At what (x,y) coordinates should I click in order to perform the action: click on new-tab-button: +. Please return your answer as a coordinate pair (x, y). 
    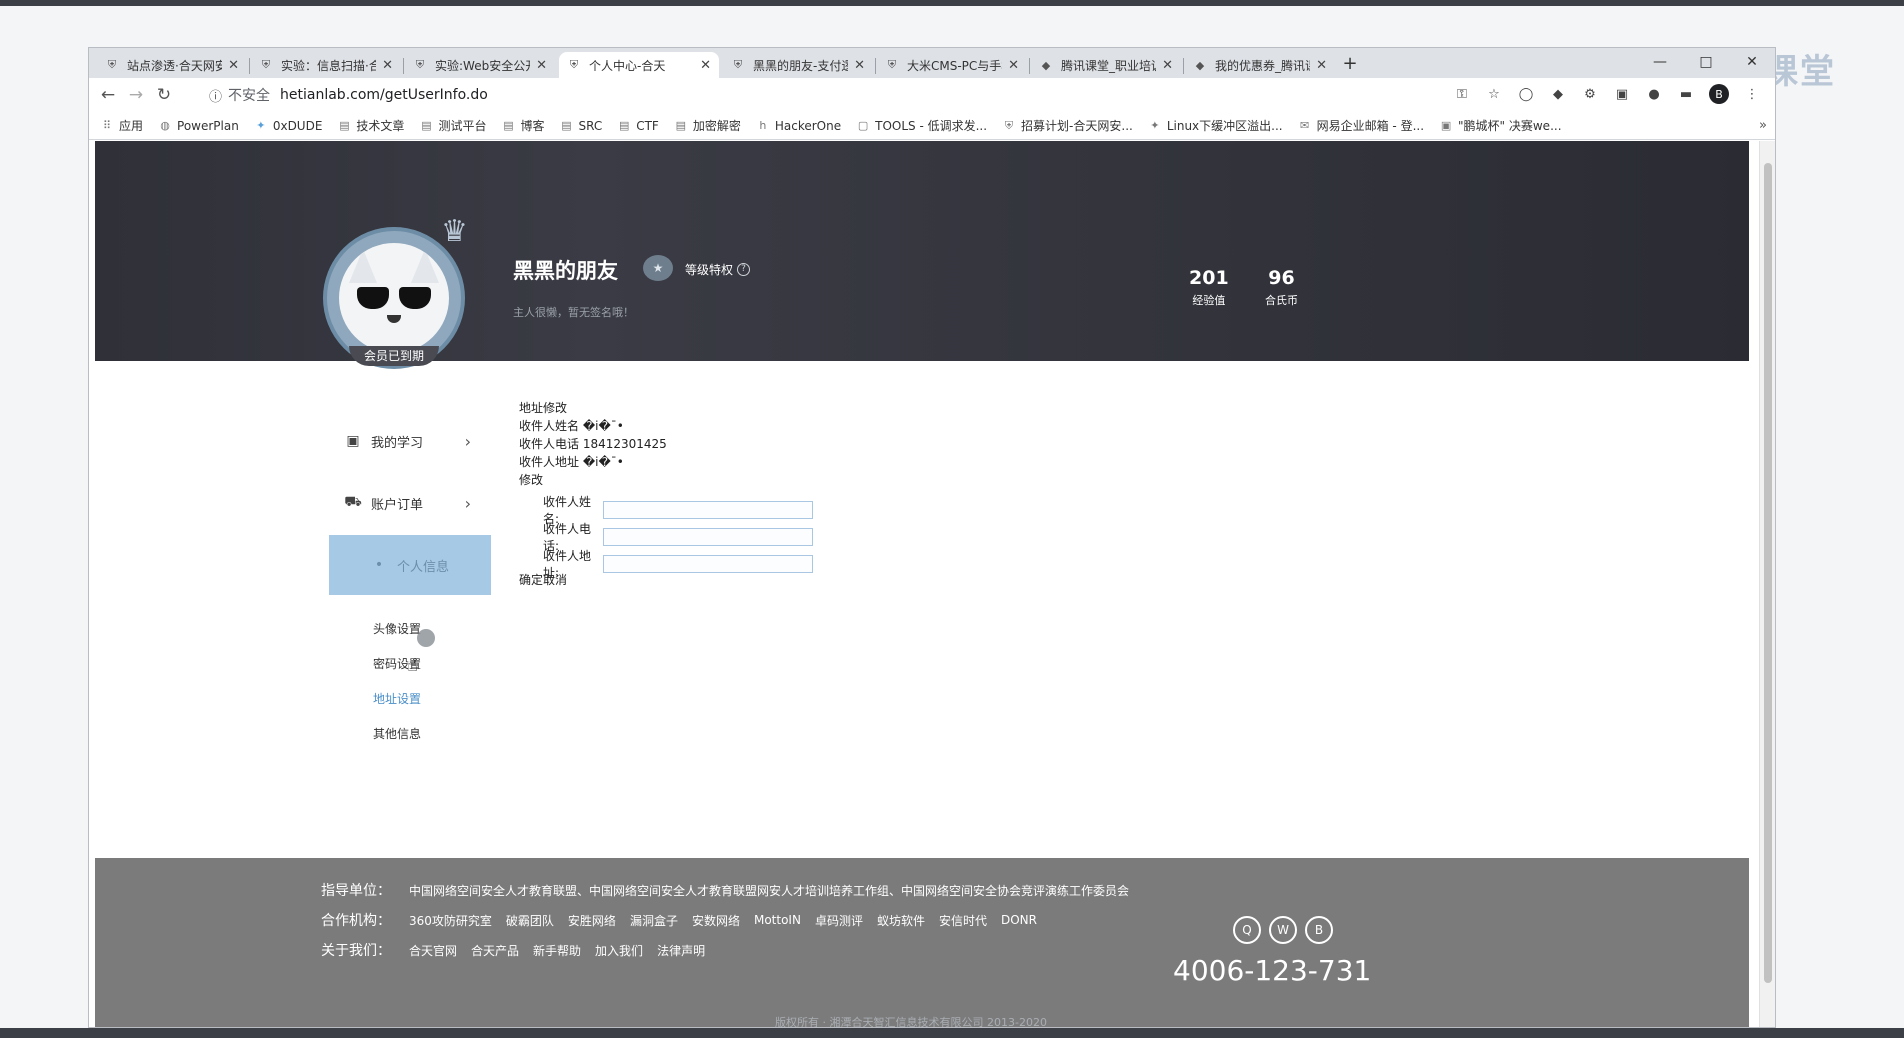
    Looking at the image, I should click on (1350, 65).